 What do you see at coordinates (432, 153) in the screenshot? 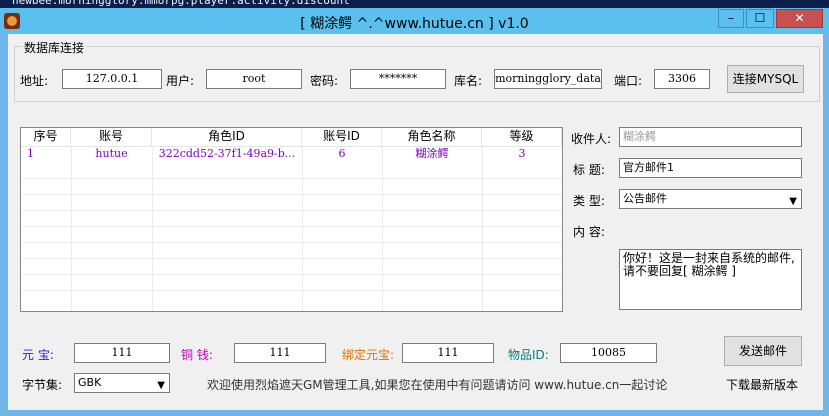
I see `cell-role-name: 糊涂鳄` at bounding box center [432, 153].